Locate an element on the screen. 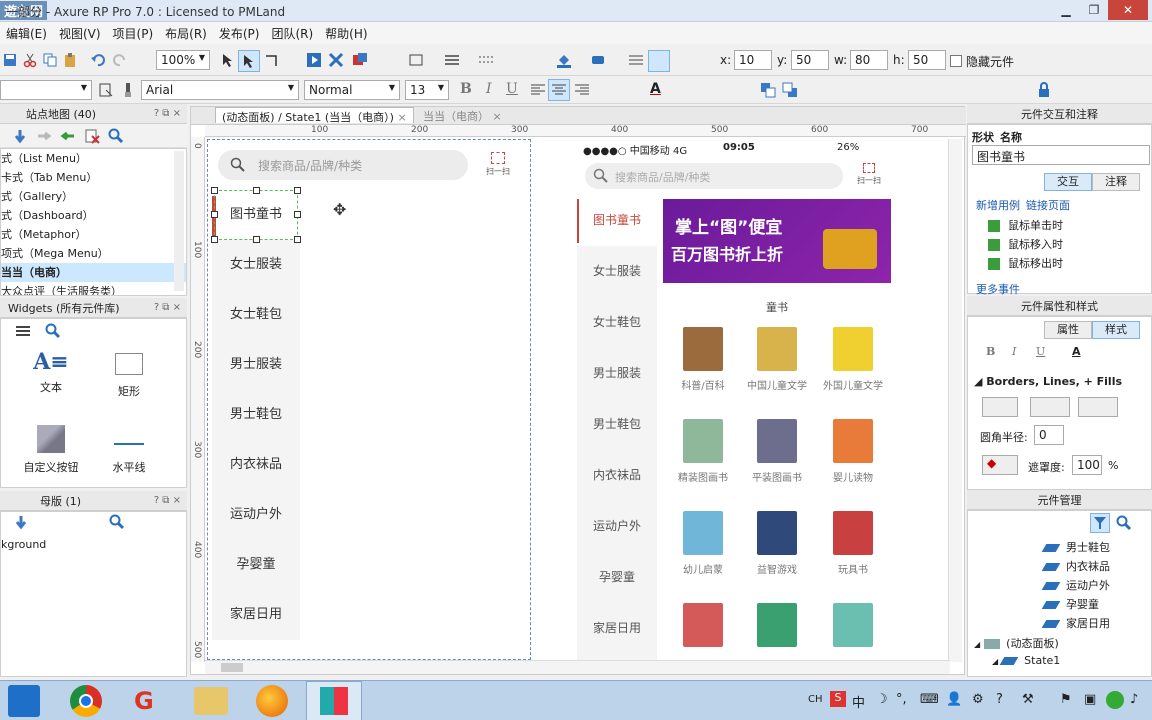  design-category-item: 女士鞋包 is located at coordinates (256, 315).